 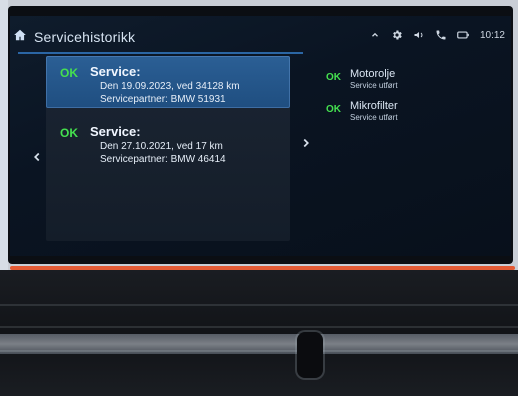 What do you see at coordinates (306, 143) in the screenshot?
I see `chevron-right-icon` at bounding box center [306, 143].